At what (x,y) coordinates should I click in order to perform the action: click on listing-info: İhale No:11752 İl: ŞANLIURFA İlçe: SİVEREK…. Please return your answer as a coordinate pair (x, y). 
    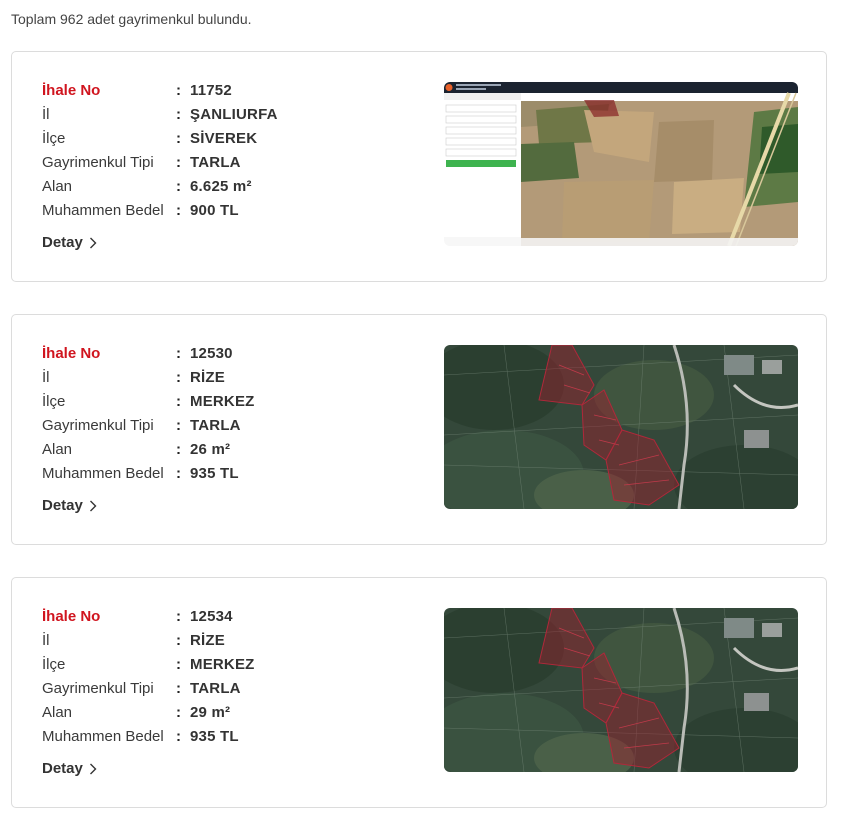
    Looking at the image, I should click on (160, 150).